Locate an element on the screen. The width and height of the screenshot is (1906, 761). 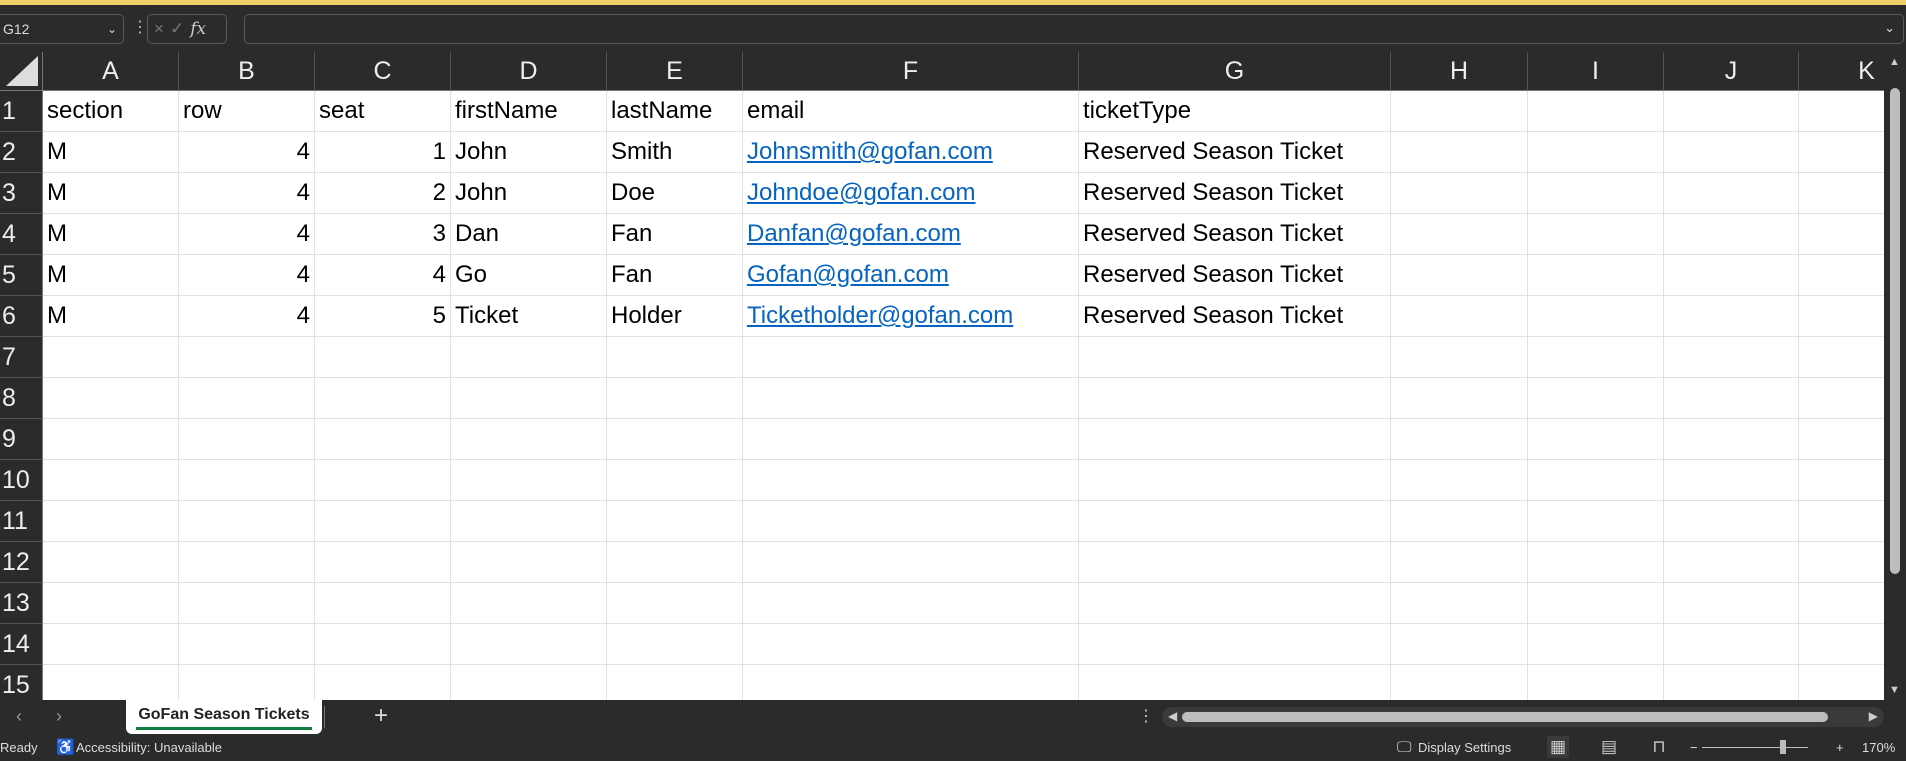
select-all-button is located at coordinates (21, 71).